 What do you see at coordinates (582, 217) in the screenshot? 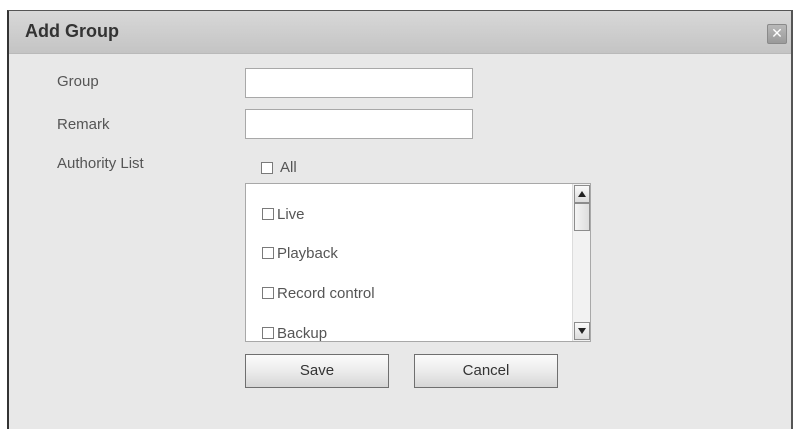
I see `scroll-thumb` at bounding box center [582, 217].